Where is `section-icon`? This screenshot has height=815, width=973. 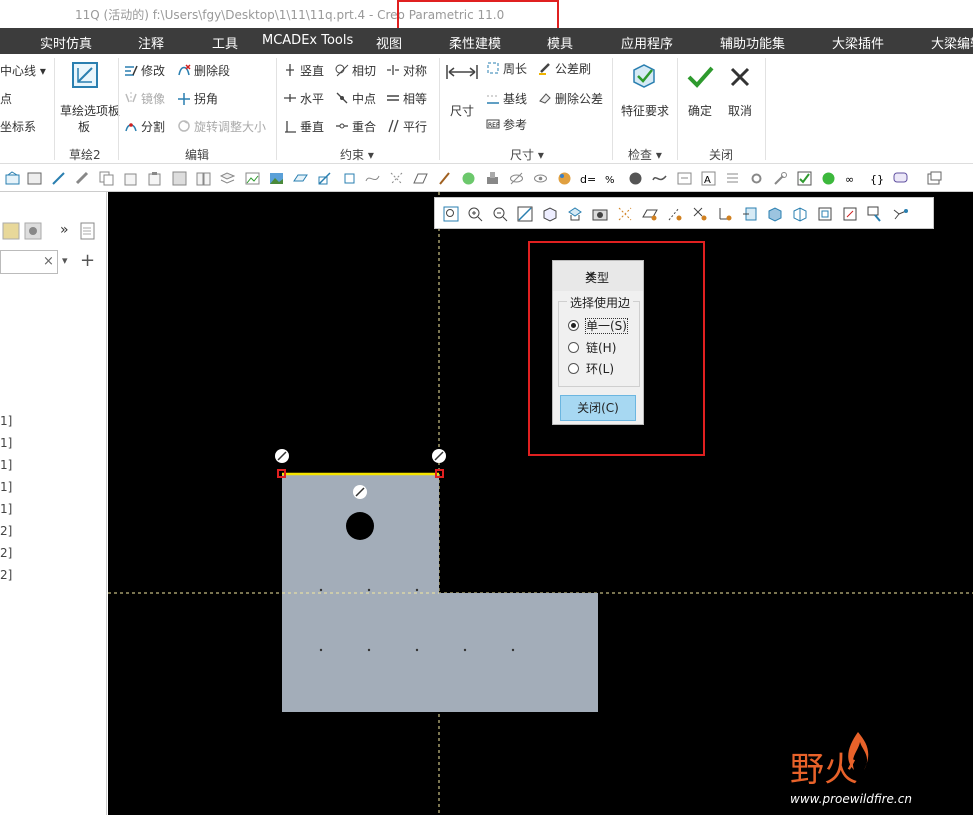
section-icon is located at coordinates (825, 214).